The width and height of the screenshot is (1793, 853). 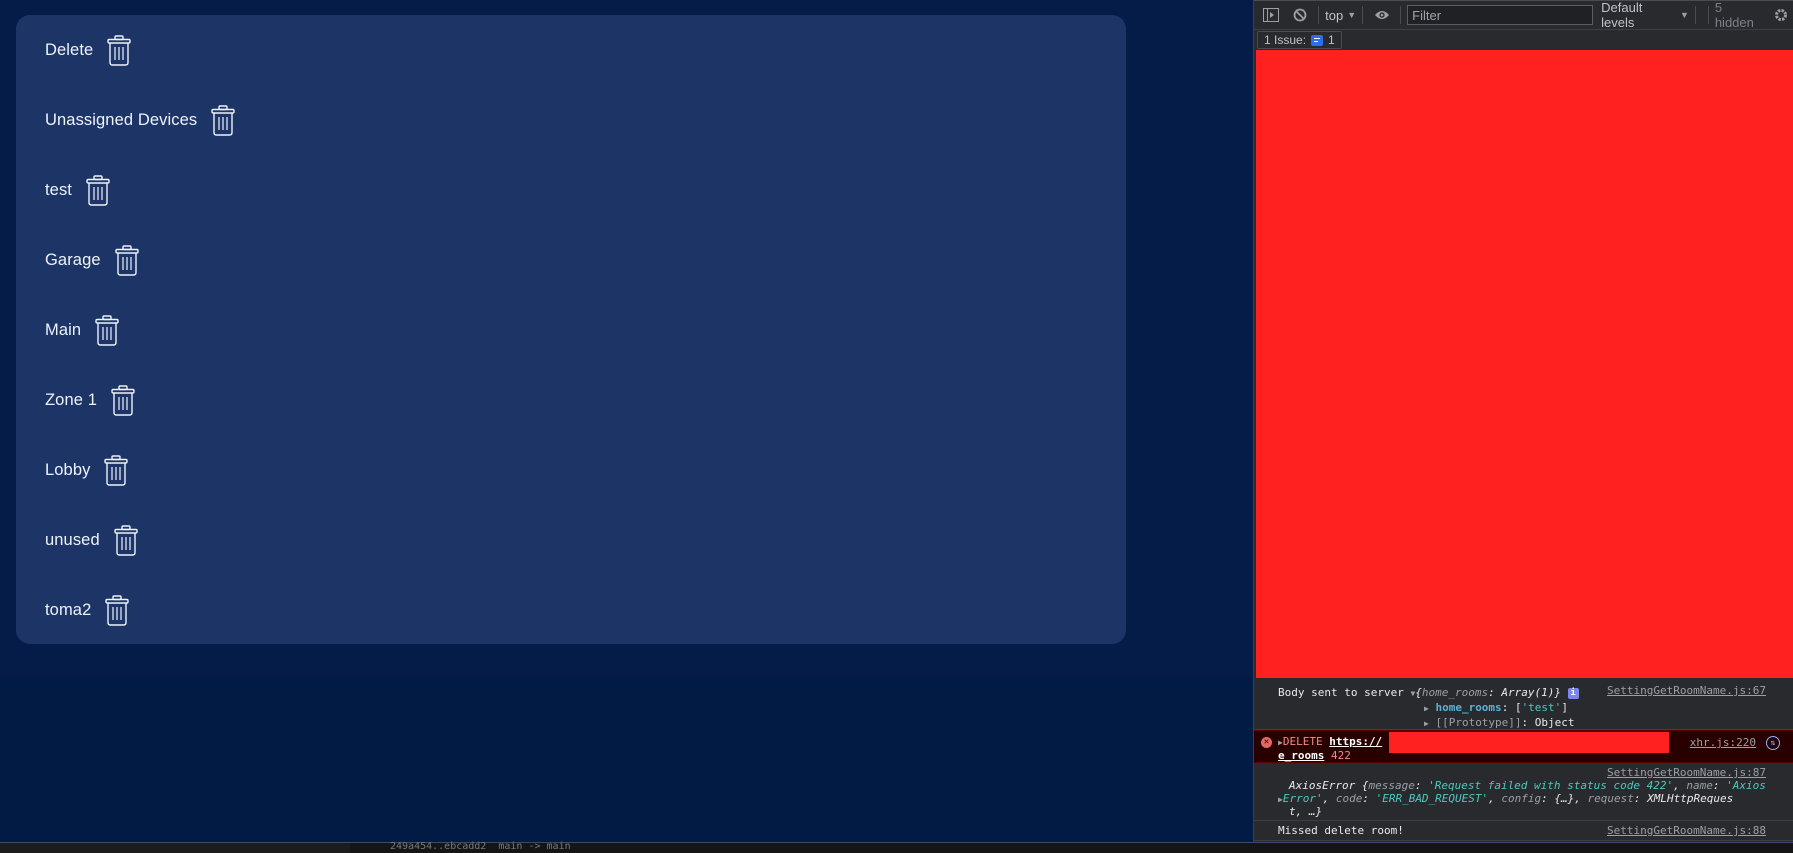 I want to click on error-text-line2: e_rooms 422, so click(x=1314, y=755).